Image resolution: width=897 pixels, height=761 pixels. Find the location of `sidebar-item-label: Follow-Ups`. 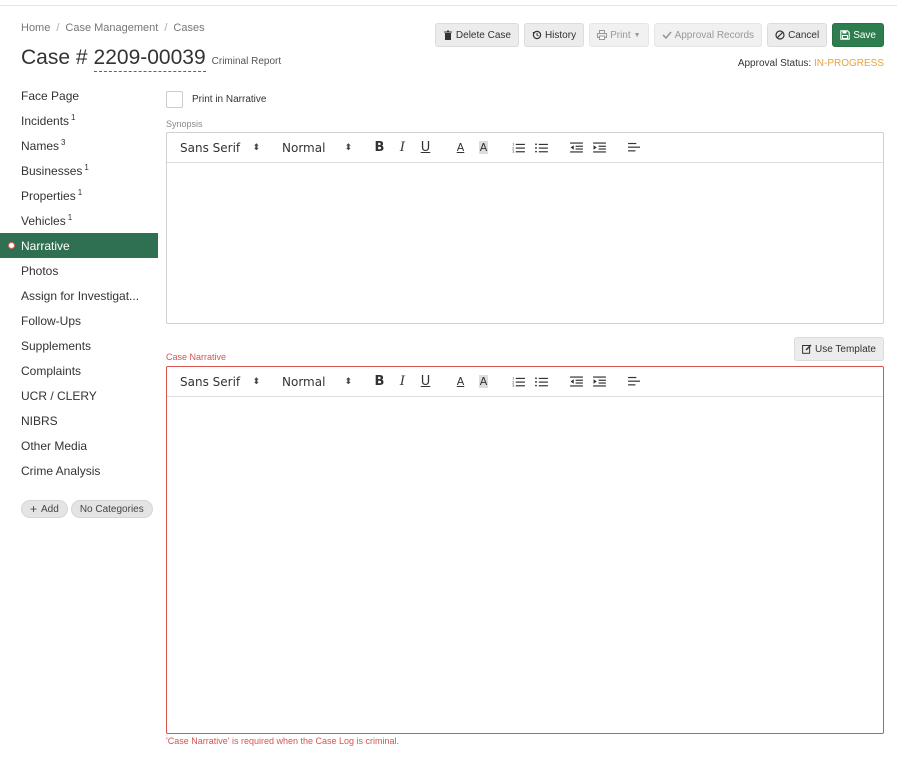

sidebar-item-label: Follow-Ups is located at coordinates (51, 320).